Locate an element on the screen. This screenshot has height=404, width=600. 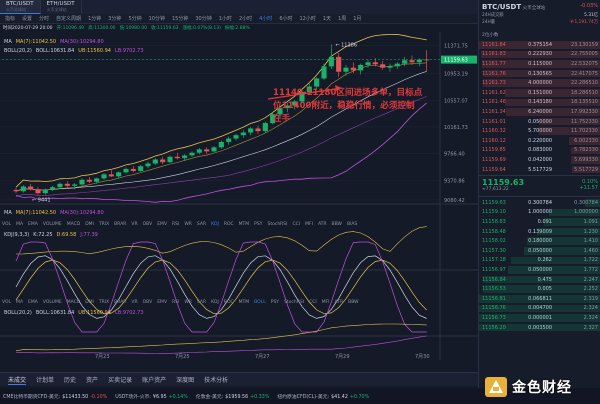
bid-row: 11157.30 0.050000 1.460 is located at coordinates (539, 251).